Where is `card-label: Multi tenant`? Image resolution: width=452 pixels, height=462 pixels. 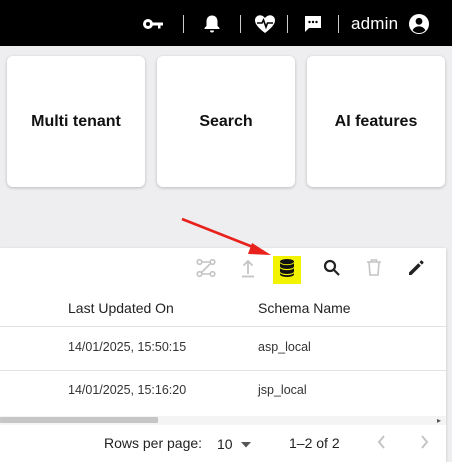
card-label: Multi tenant is located at coordinates (76, 121).